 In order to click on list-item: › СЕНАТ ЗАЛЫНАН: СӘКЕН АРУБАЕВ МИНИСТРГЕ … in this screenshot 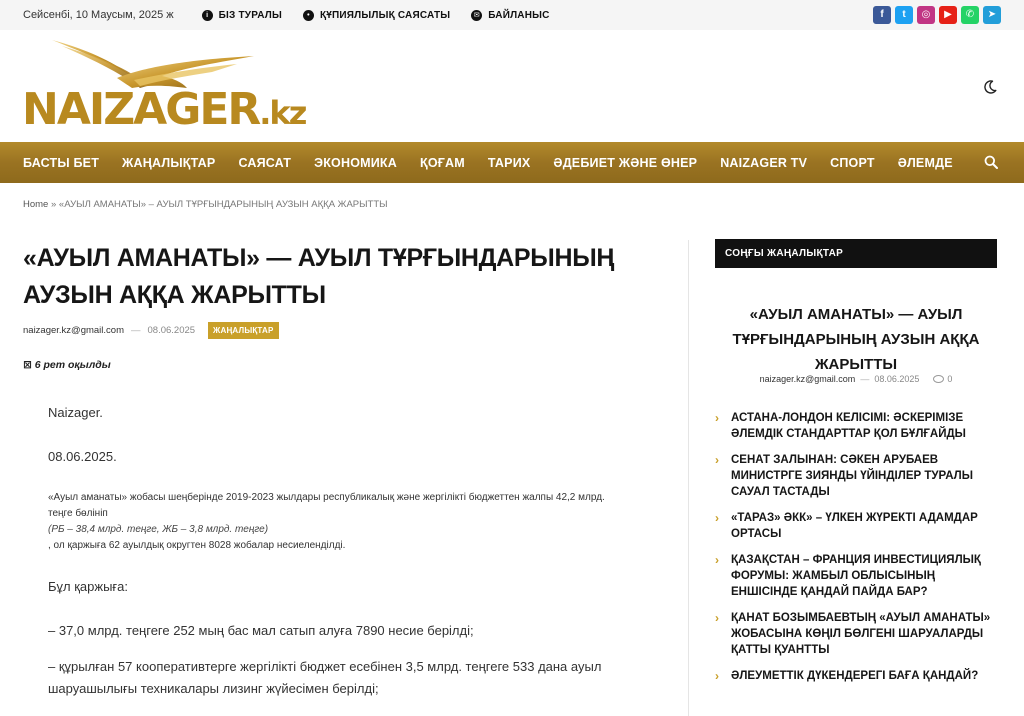, I will do `click(856, 476)`.